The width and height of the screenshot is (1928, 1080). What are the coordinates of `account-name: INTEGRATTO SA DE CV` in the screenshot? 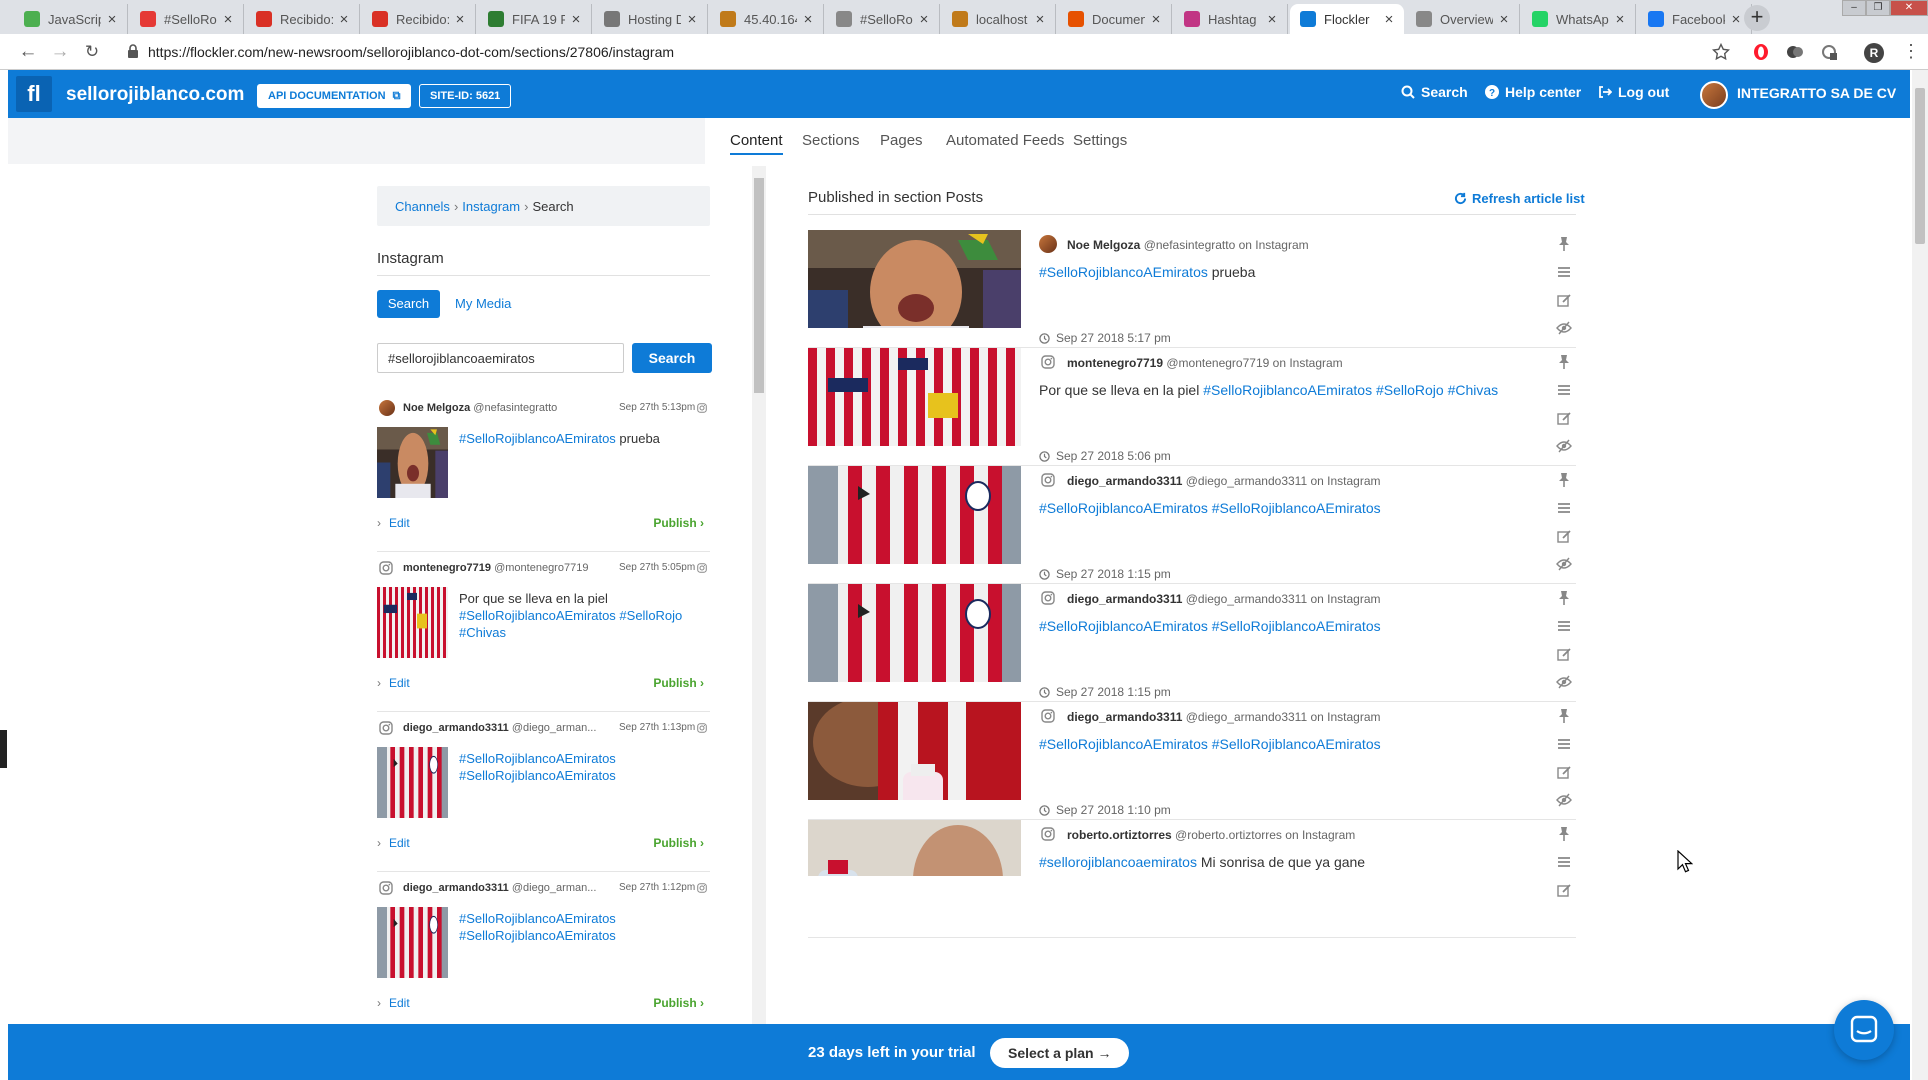 It's located at (1816, 93).